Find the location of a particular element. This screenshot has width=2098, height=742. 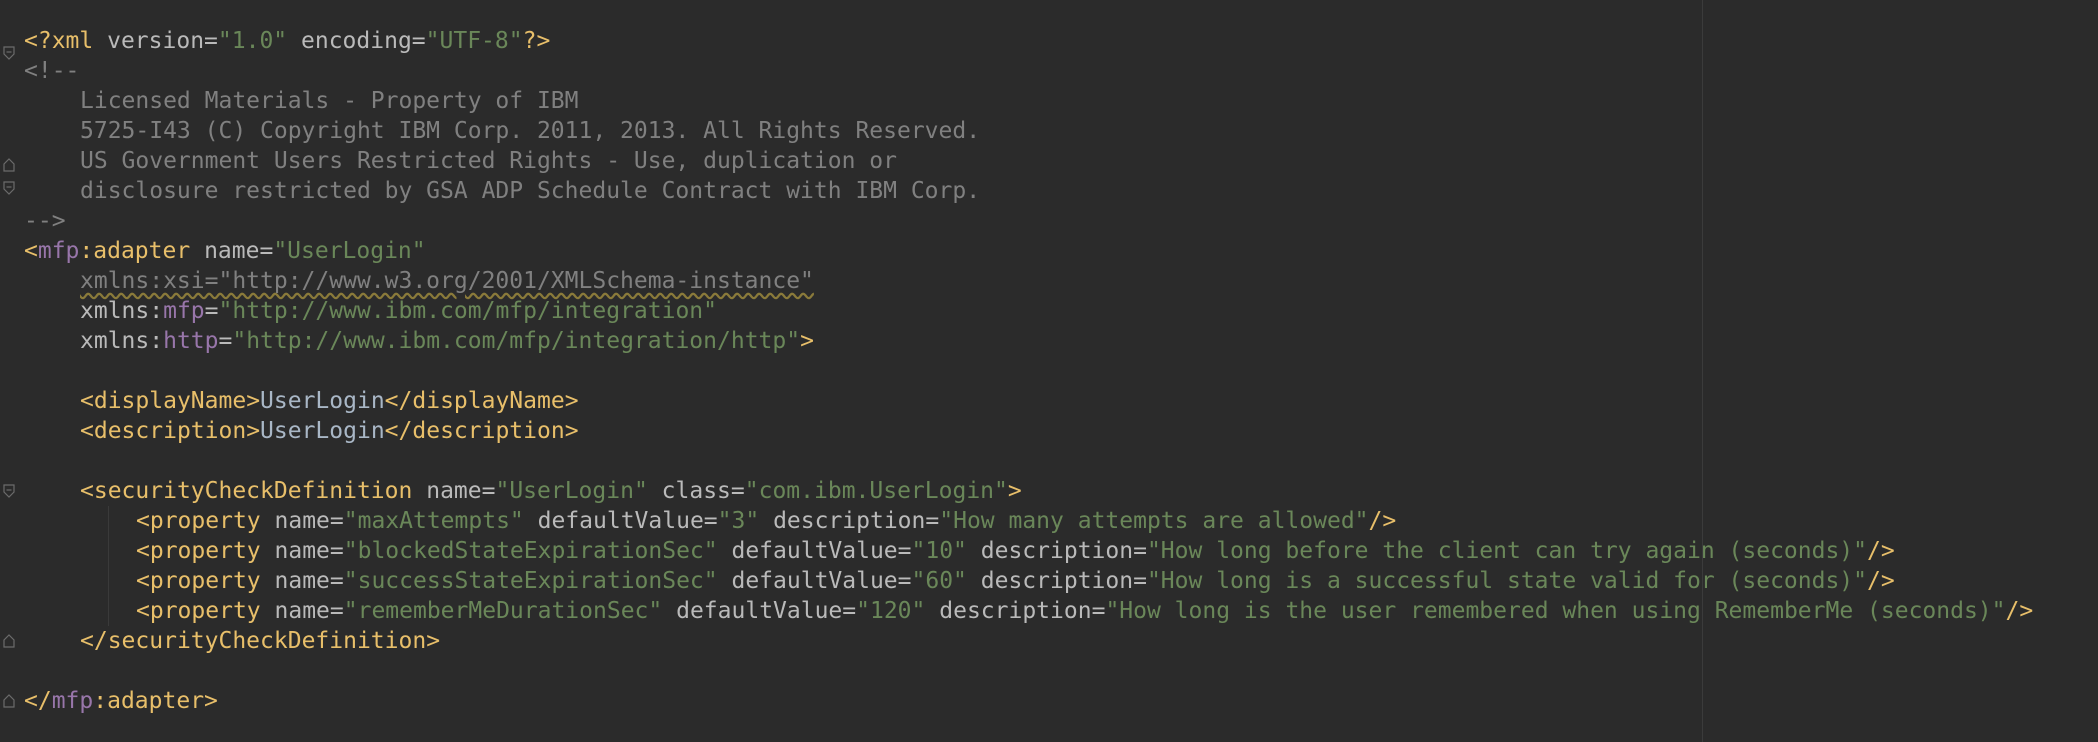

attr-value: "UTF-8" is located at coordinates (474, 41).